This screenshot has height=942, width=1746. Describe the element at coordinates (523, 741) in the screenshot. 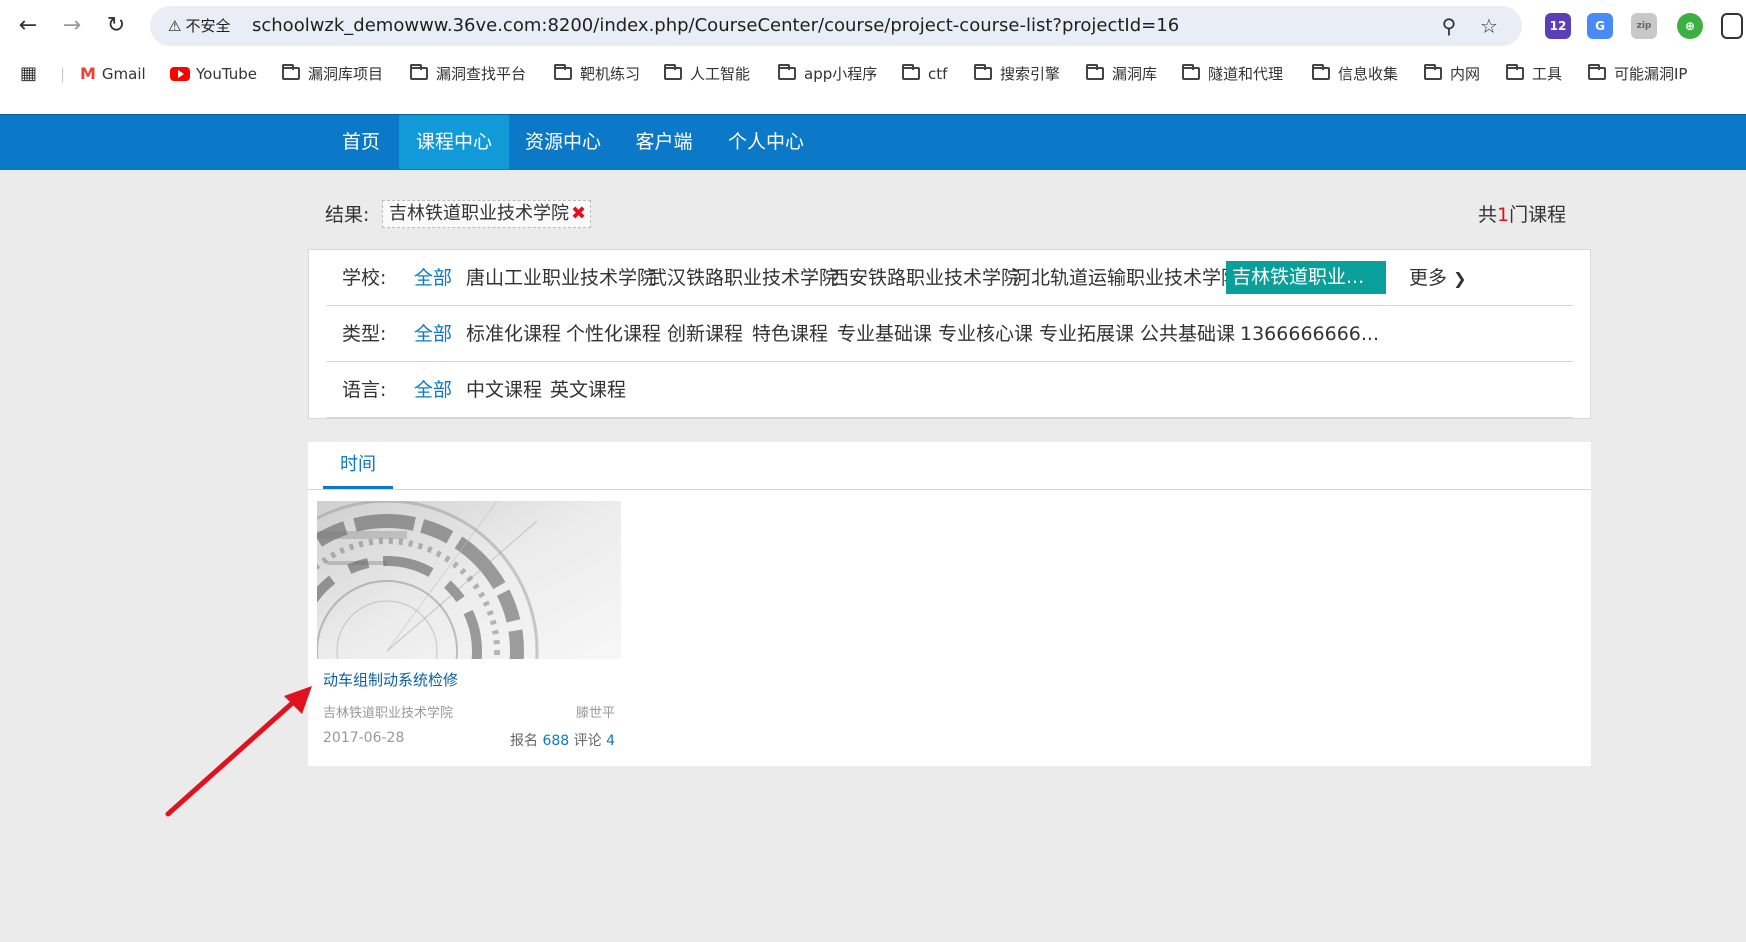

I see `enroll-label: 报名` at that location.